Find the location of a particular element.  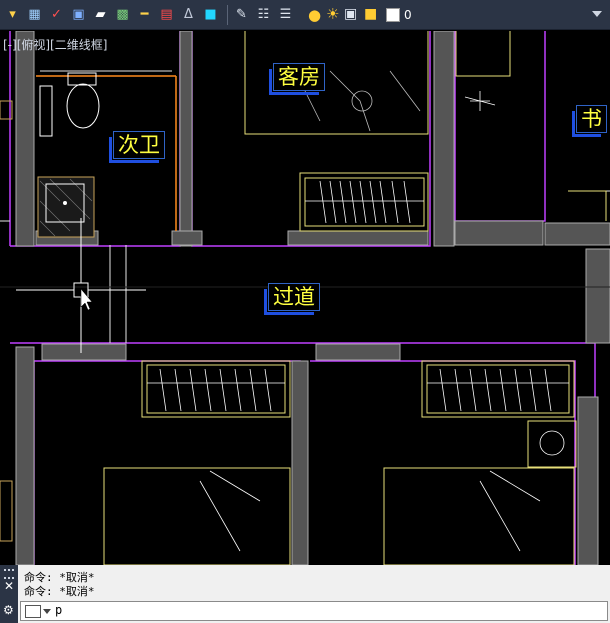

layout-icon: ▤ is located at coordinates (166, 14).